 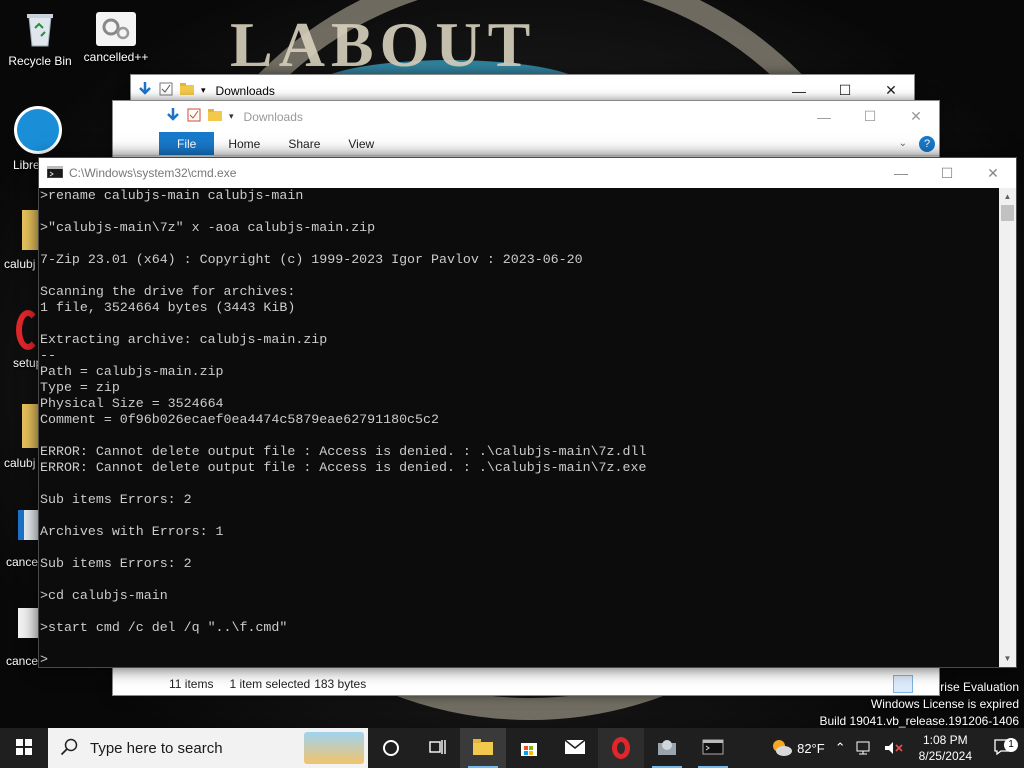 What do you see at coordinates (575, 748) in the screenshot?
I see `mail-taskbar-button` at bounding box center [575, 748].